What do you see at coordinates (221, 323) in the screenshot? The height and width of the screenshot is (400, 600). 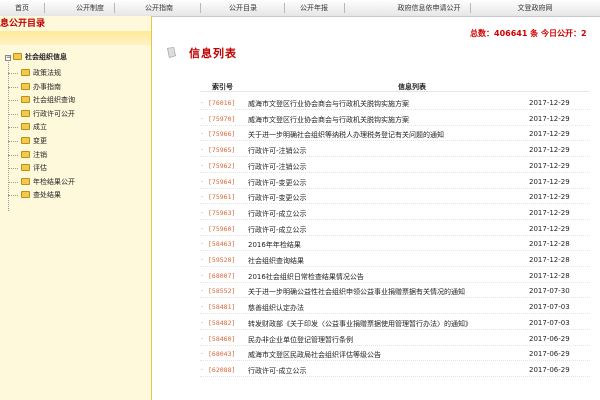 I see `index-code: [58482]` at bounding box center [221, 323].